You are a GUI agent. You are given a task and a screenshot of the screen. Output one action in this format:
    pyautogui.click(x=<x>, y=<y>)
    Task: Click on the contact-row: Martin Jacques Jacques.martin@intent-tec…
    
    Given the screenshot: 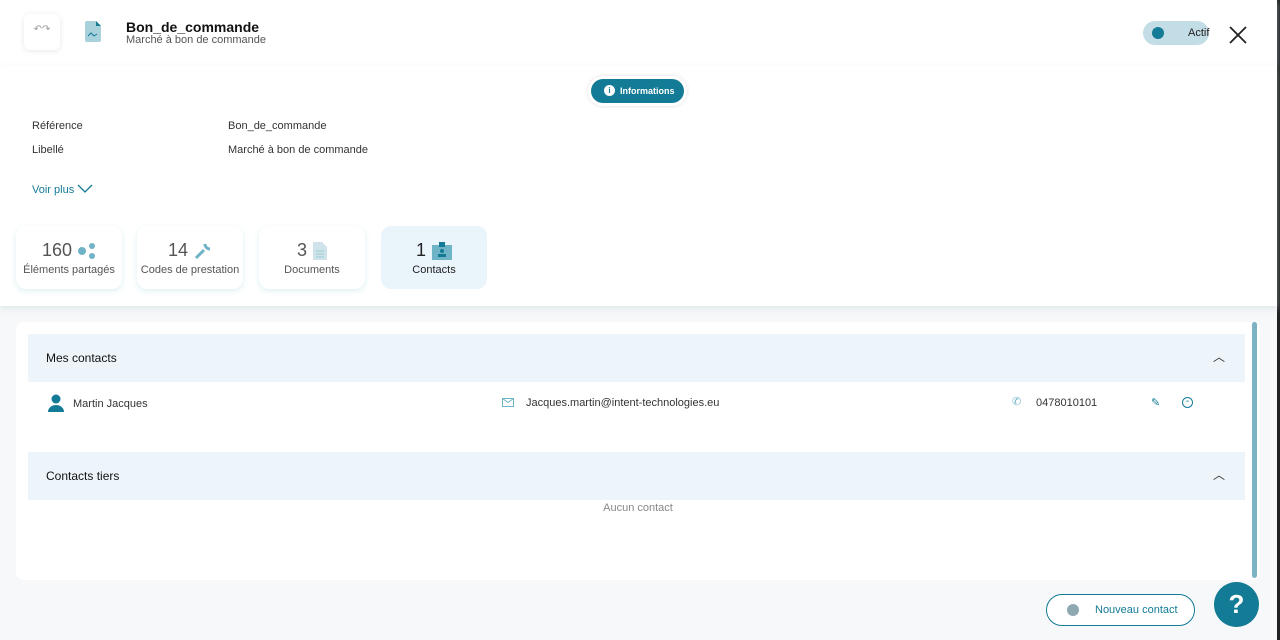 What is the action you would take?
    pyautogui.click(x=636, y=404)
    